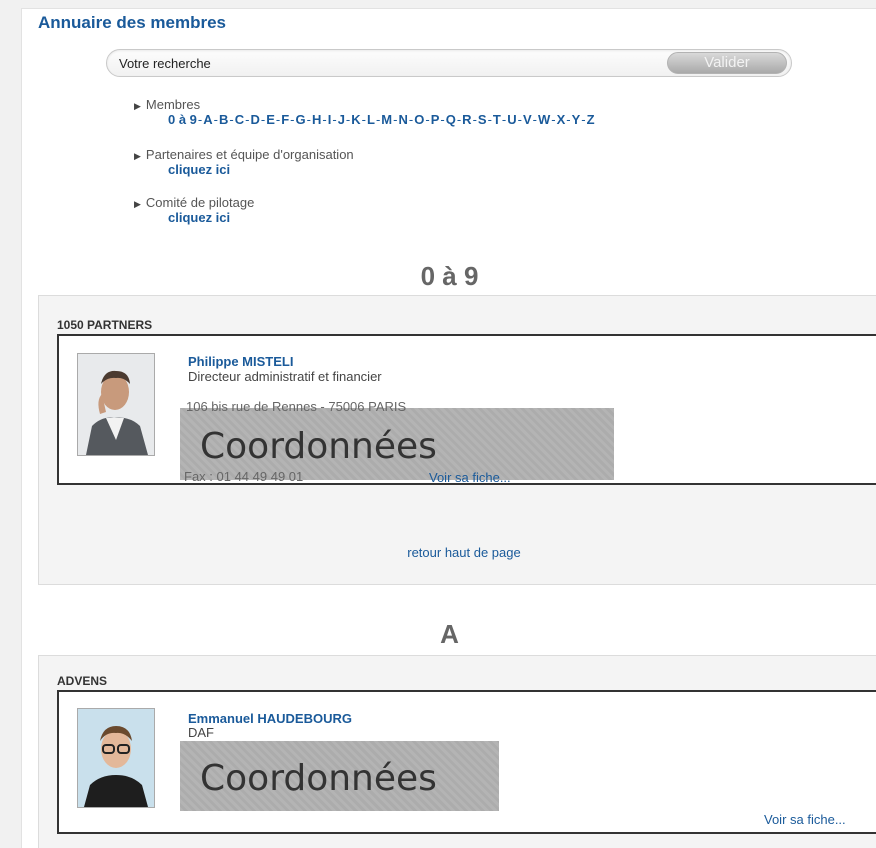 This screenshot has height=848, width=876. Describe the element at coordinates (561, 119) in the screenshot. I see `letter-link: X` at that location.